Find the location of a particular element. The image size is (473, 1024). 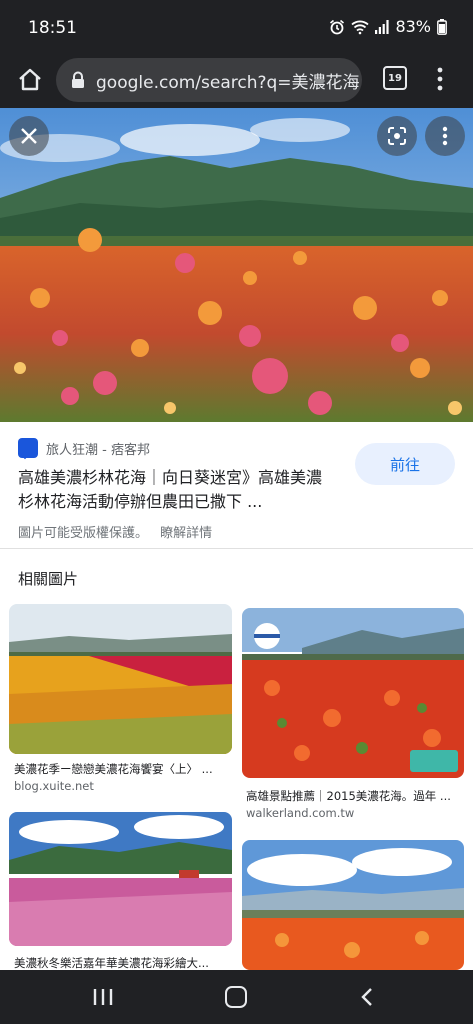

site-favicon-icon is located at coordinates (28, 448).